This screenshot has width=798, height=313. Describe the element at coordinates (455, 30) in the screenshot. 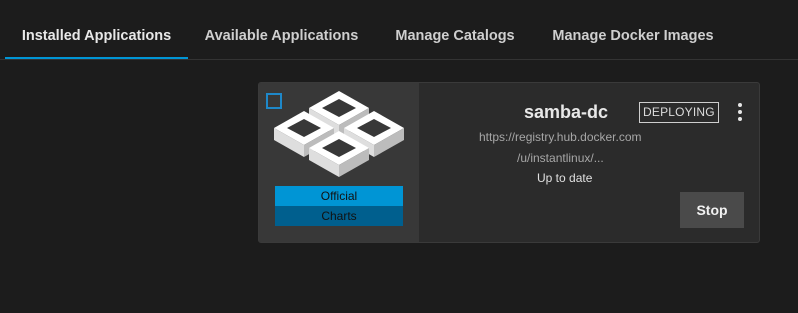

I see `tab-manage-catalogs: Manage Catalogs` at that location.